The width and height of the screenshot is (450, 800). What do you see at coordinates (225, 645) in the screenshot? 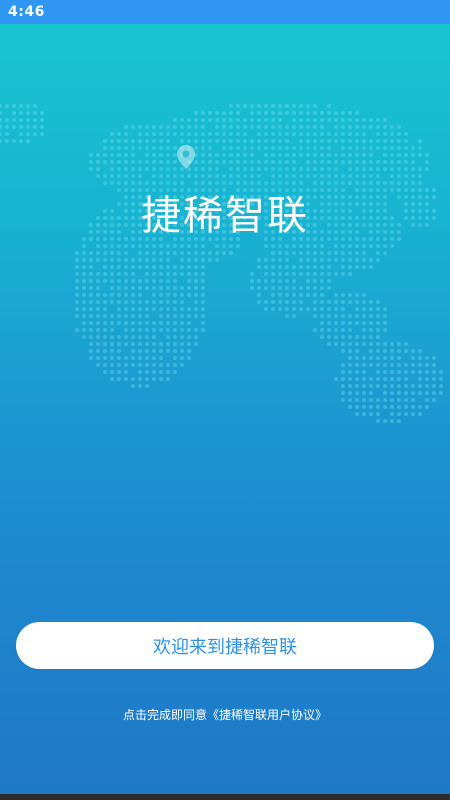
I see `welcome-button: 欢迎来到捷稀智联` at bounding box center [225, 645].